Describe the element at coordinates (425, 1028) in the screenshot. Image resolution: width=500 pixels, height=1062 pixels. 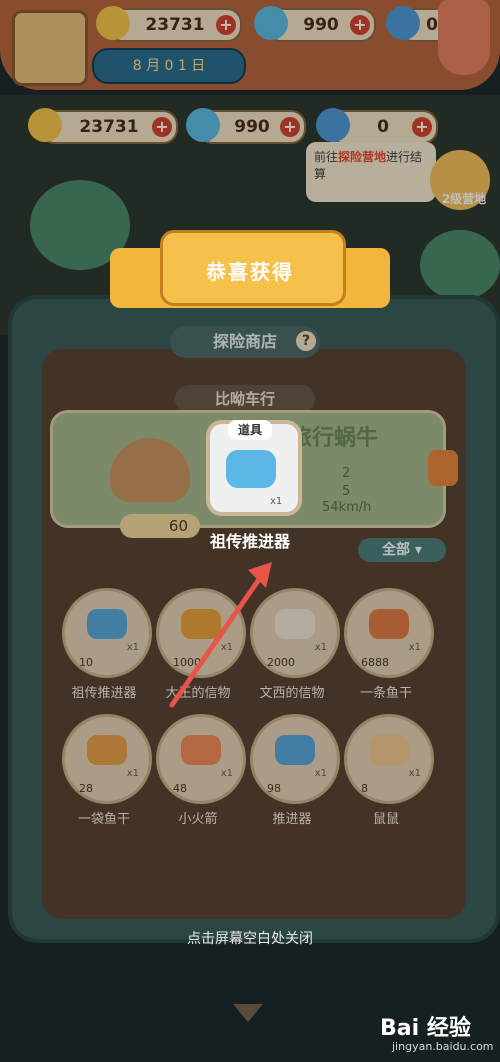
I see `watermark-logo: Bai 经验` at that location.